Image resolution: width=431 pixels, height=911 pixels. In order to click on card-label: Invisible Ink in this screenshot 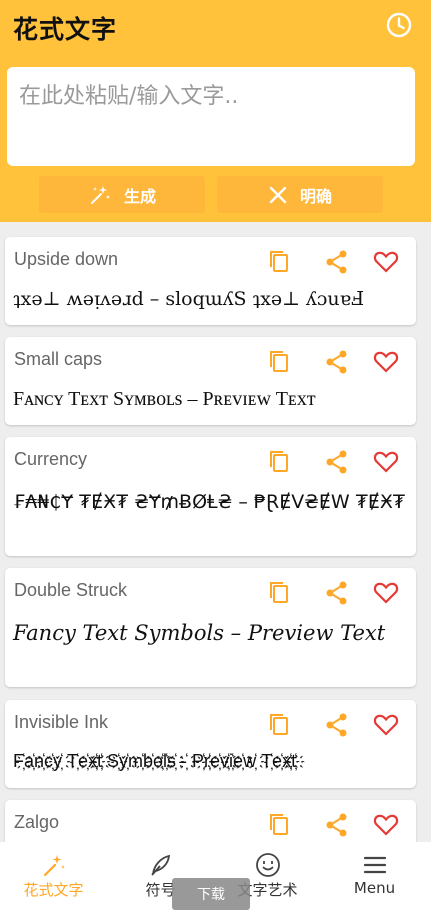, I will do `click(61, 722)`.